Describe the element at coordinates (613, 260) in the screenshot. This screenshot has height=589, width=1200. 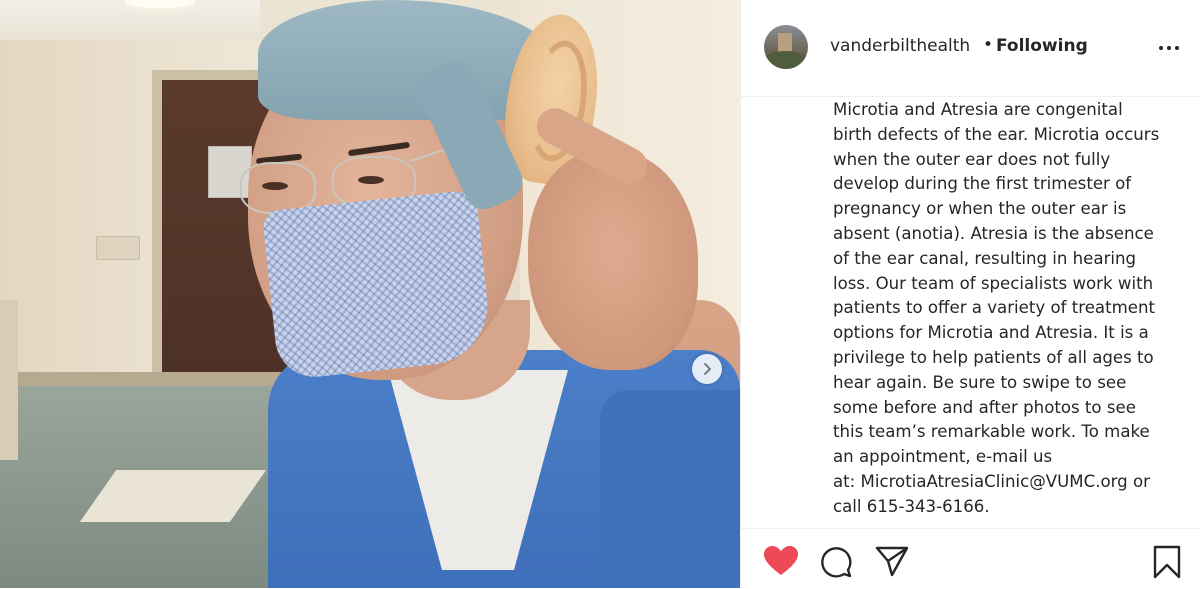
I see `hand` at that location.